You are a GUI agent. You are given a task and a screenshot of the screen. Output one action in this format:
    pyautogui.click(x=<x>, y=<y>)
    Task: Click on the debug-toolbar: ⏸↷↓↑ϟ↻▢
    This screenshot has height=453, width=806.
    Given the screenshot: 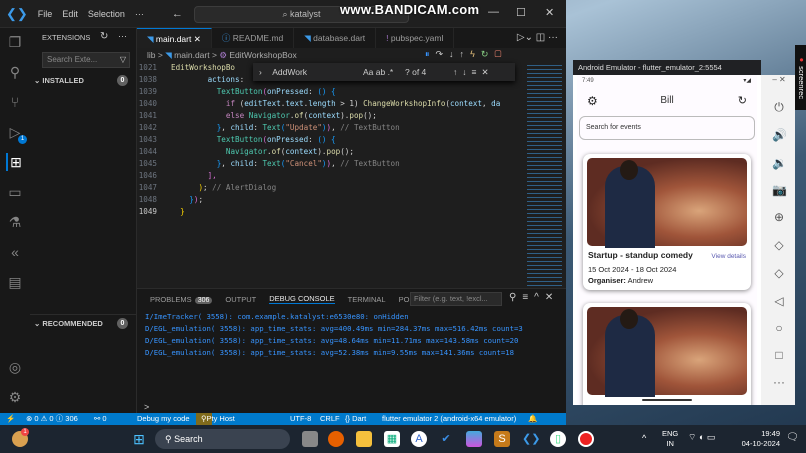 What is the action you would take?
    pyautogui.click(x=466, y=54)
    